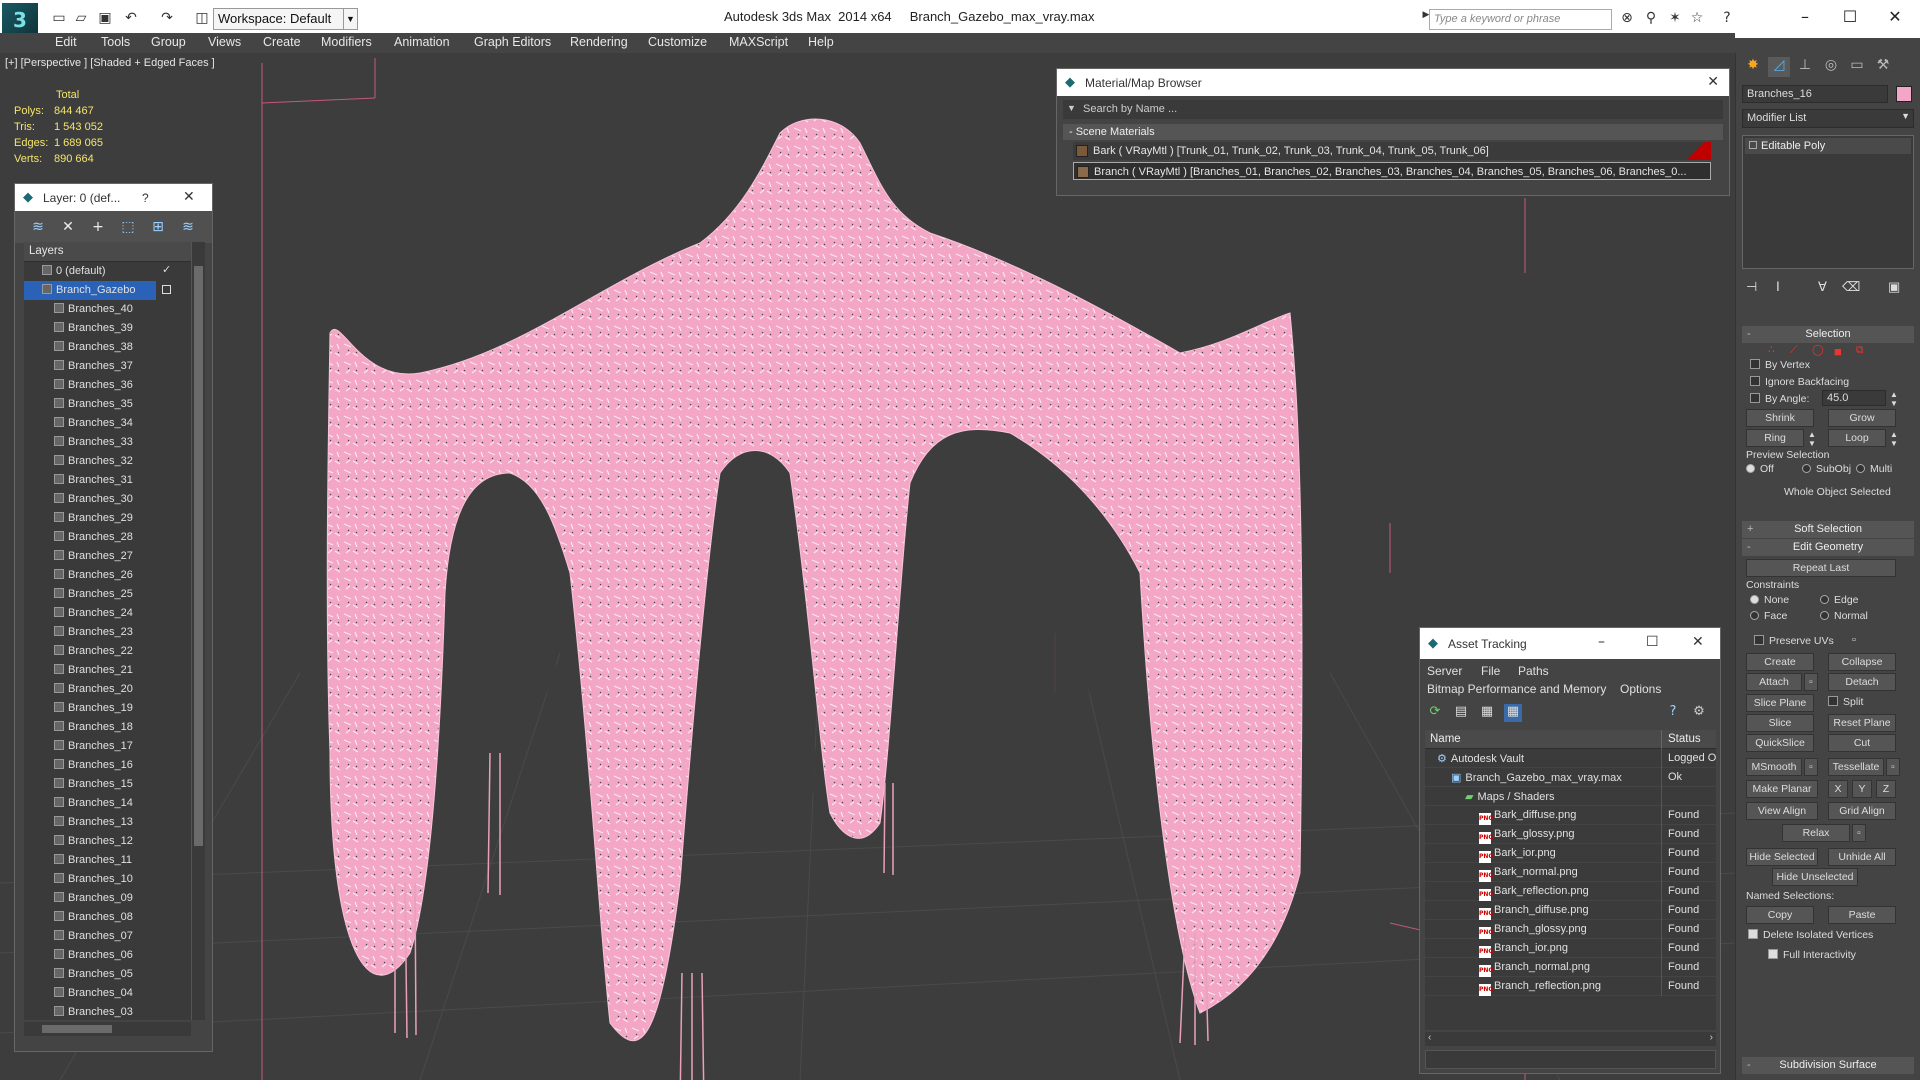  What do you see at coordinates (1393, 82) in the screenshot?
I see `material-browser-header: ◆ Material/Map Browser ✕` at bounding box center [1393, 82].